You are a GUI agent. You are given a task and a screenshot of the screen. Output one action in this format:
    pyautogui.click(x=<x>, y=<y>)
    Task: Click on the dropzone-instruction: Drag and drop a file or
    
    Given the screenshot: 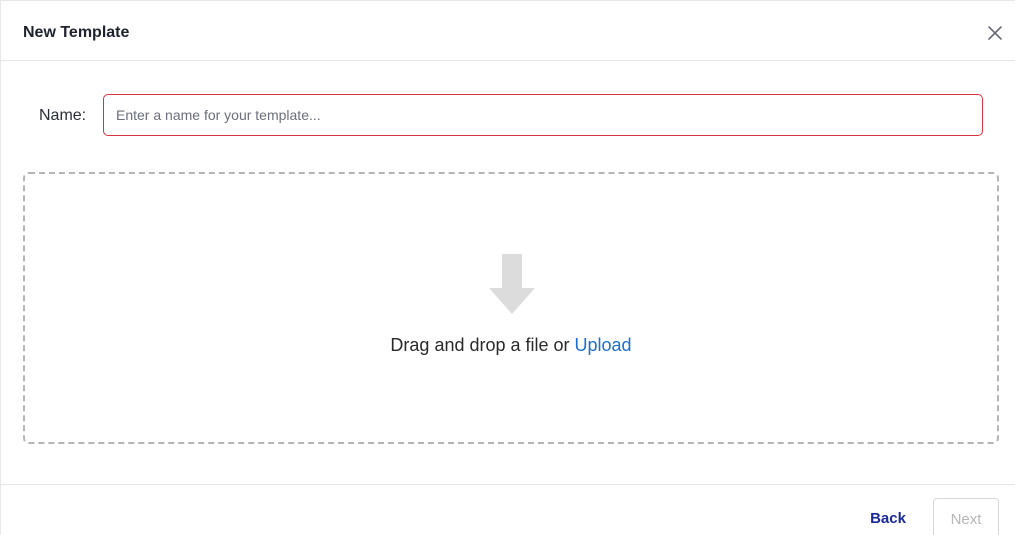 What is the action you would take?
    pyautogui.click(x=482, y=345)
    